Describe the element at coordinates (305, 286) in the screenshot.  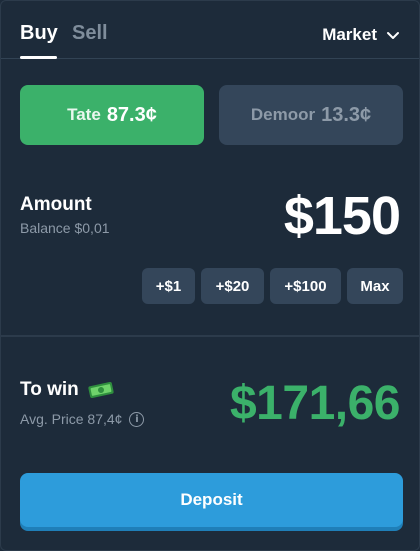
I see `quick-add-100-button: +$100` at that location.